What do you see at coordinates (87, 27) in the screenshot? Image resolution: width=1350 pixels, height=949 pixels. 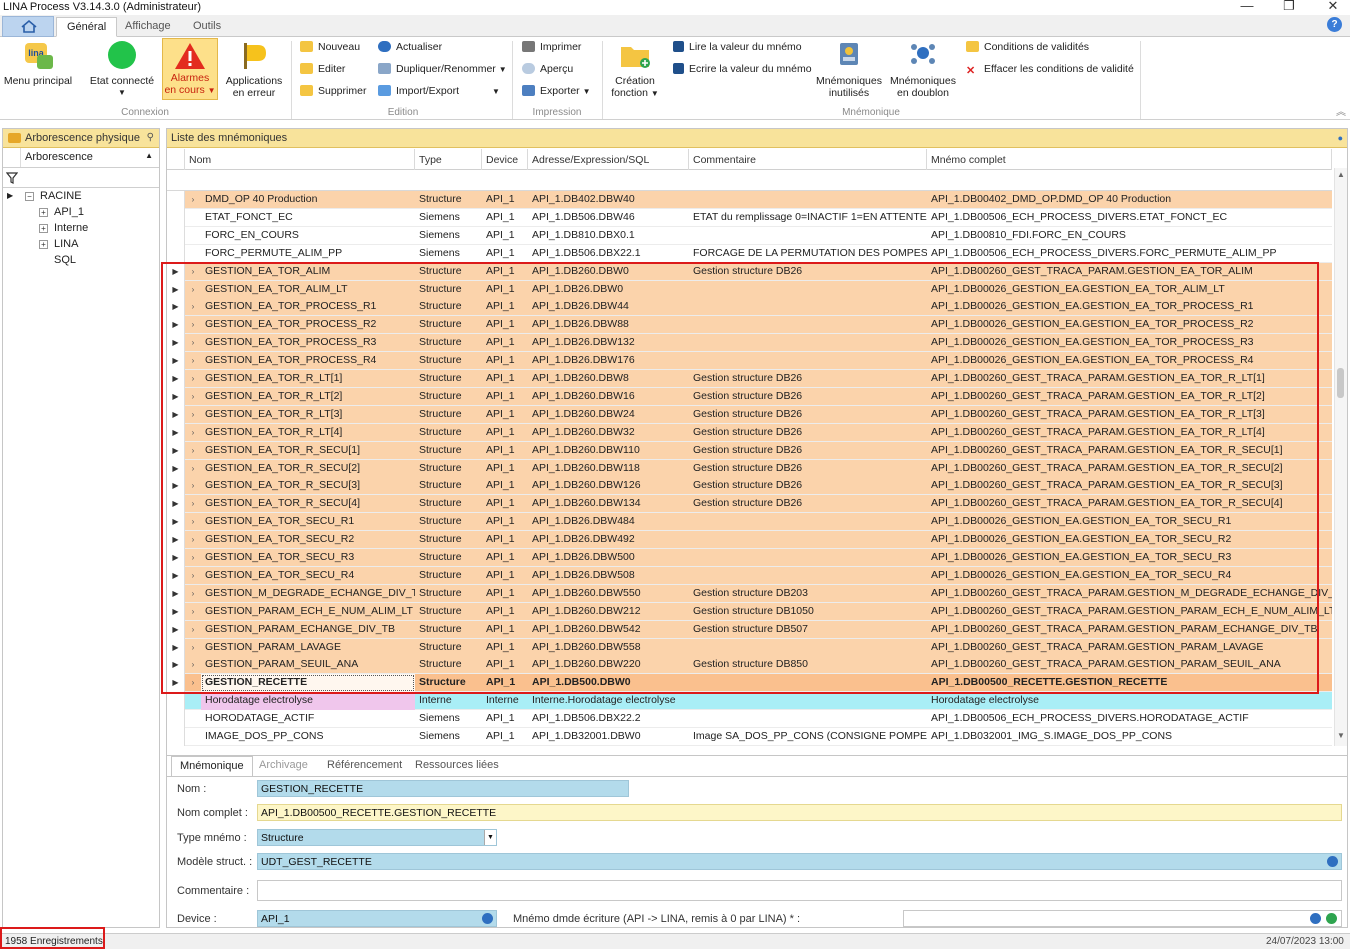 I see `tab-general: Général` at bounding box center [87, 27].